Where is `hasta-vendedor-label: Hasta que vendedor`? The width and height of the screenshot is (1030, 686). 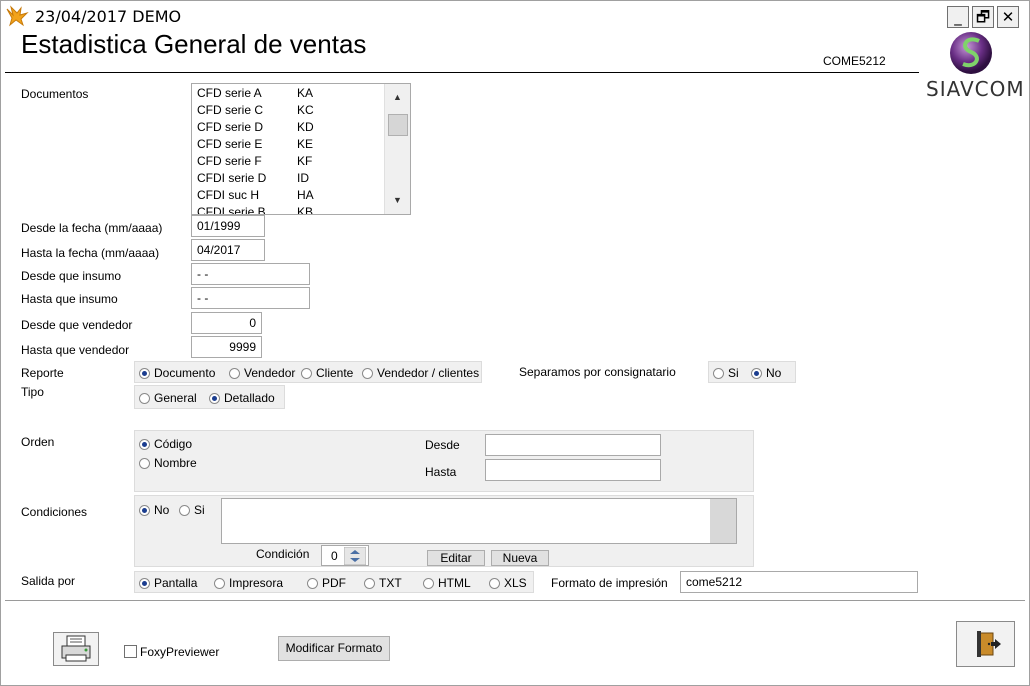
hasta-vendedor-label: Hasta que vendedor is located at coordinates (75, 350).